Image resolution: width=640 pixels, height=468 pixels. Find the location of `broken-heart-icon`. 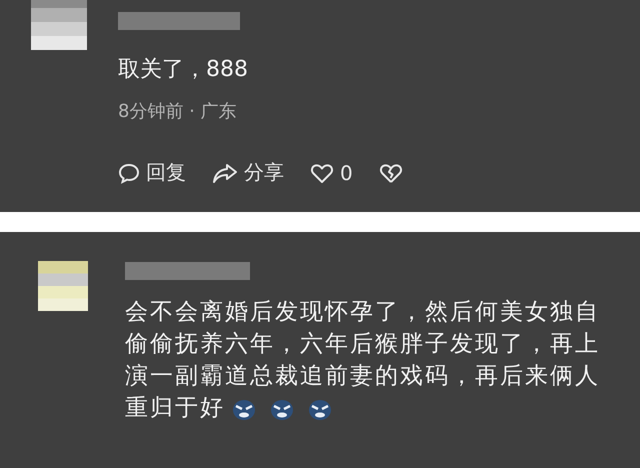

broken-heart-icon is located at coordinates (390, 173).